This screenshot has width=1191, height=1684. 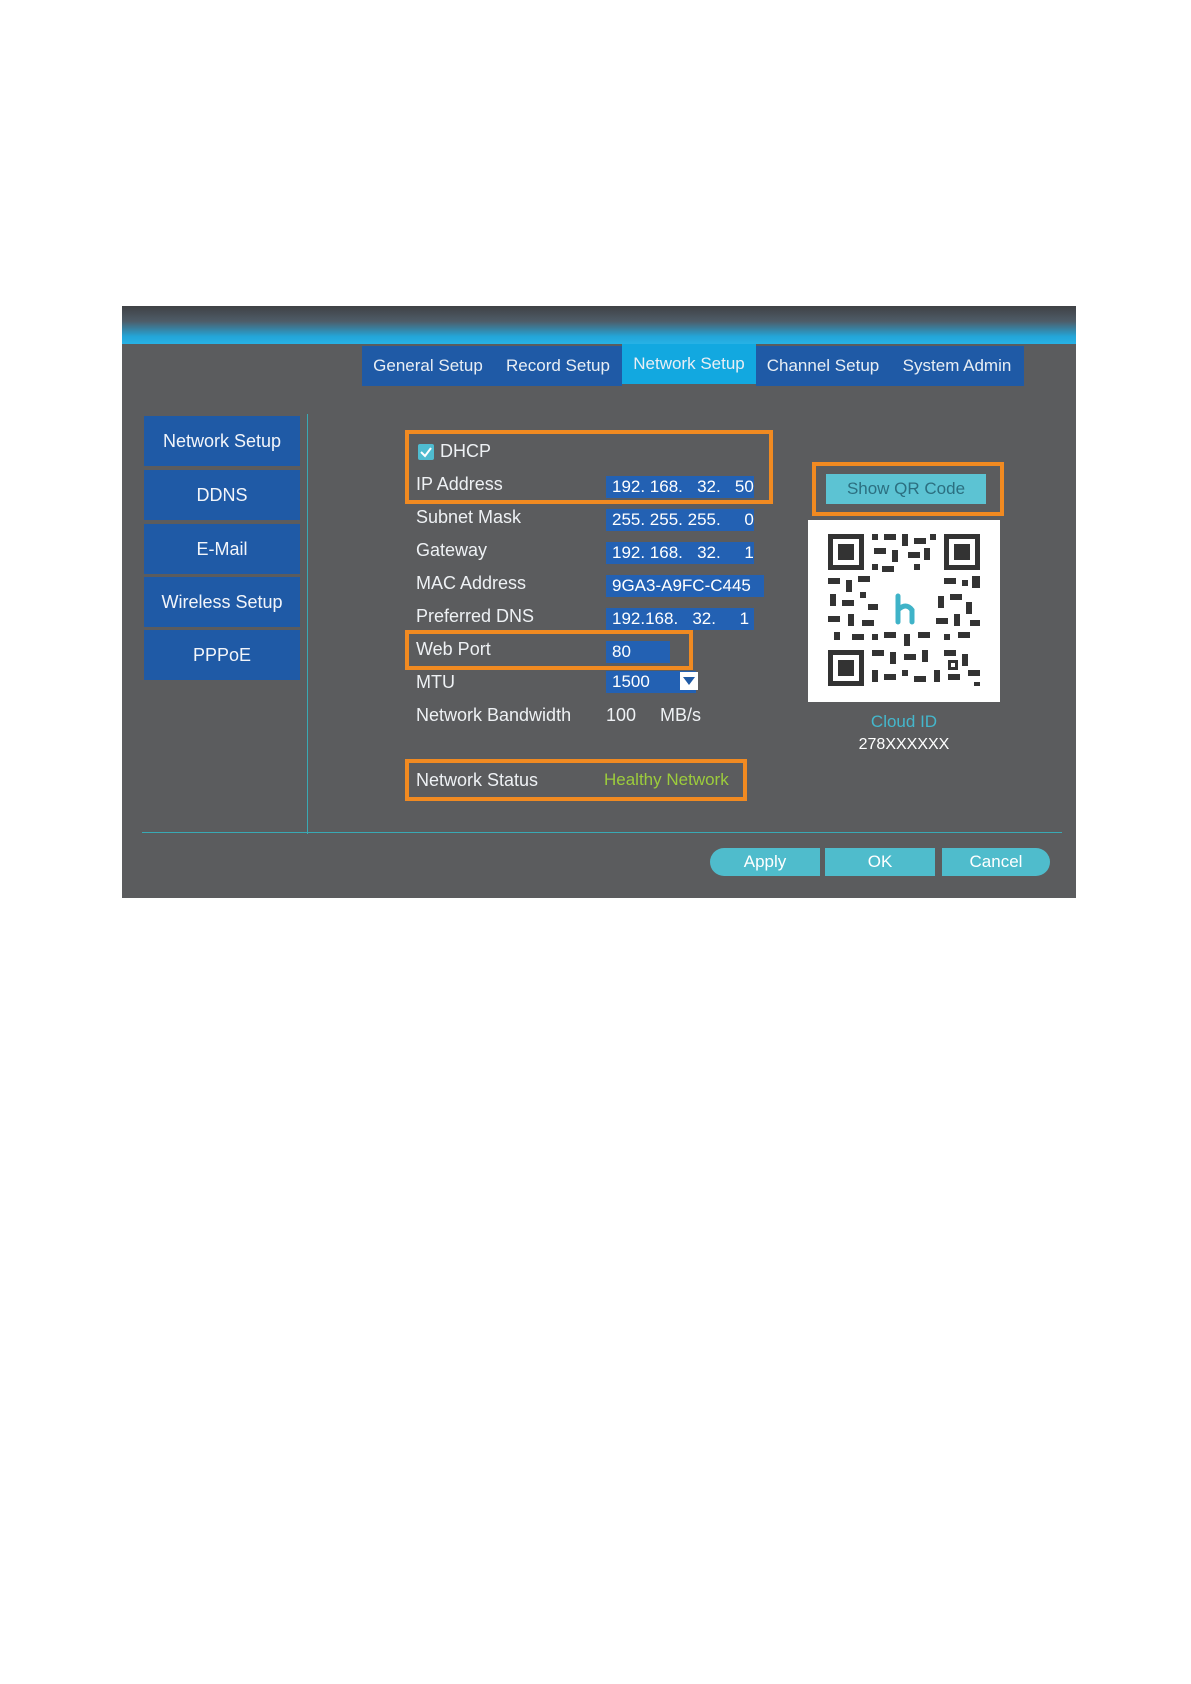 I want to click on gateway-field: 192. 168. 32. 1, so click(x=680, y=553).